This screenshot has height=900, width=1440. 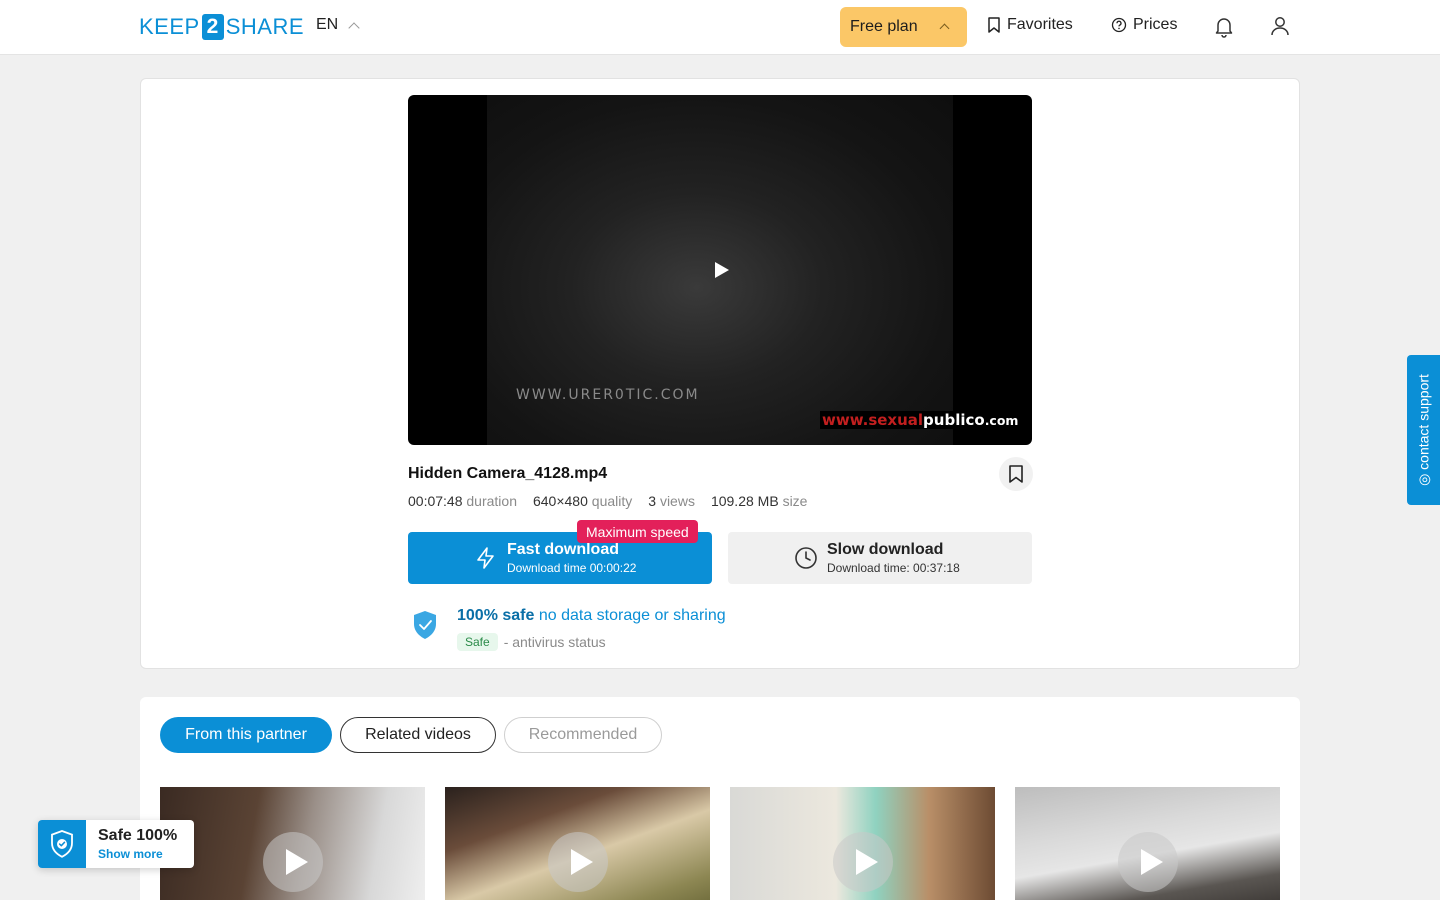 I want to click on plan-dropdown: Free plan, so click(x=903, y=27).